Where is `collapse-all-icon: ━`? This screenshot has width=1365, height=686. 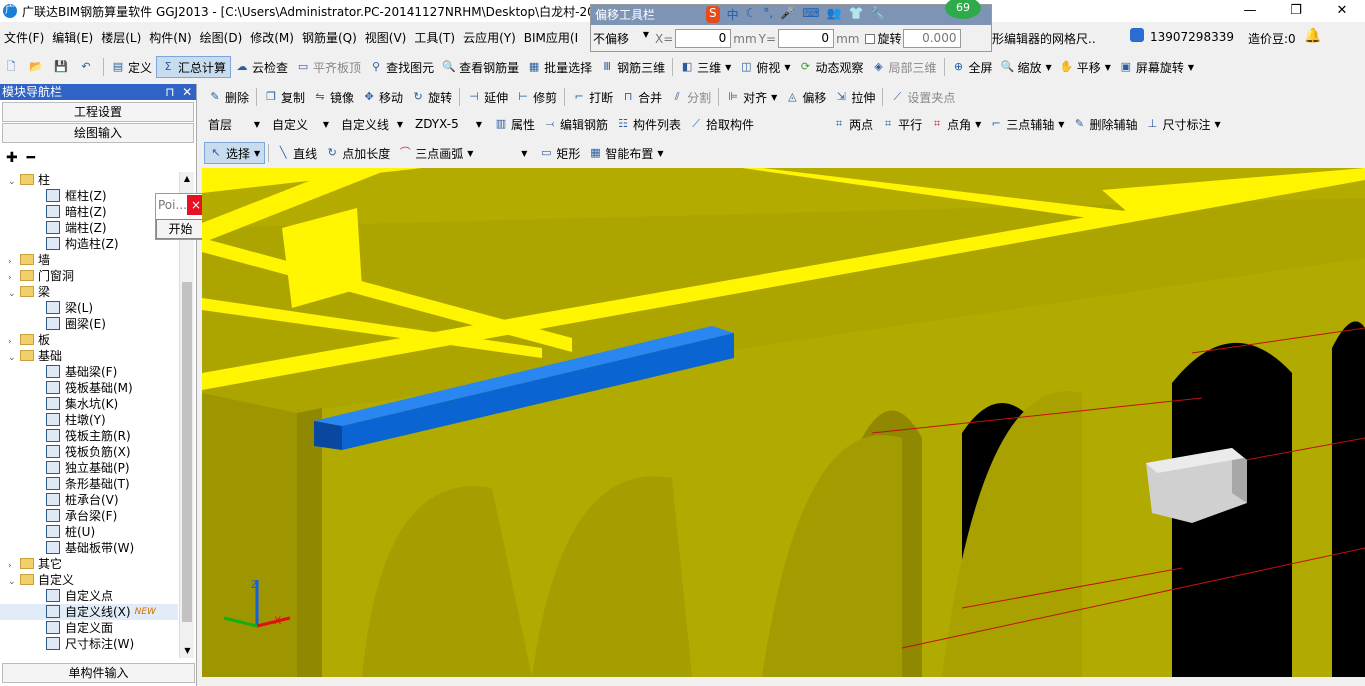
collapse-all-icon: ━ is located at coordinates (31, 158).